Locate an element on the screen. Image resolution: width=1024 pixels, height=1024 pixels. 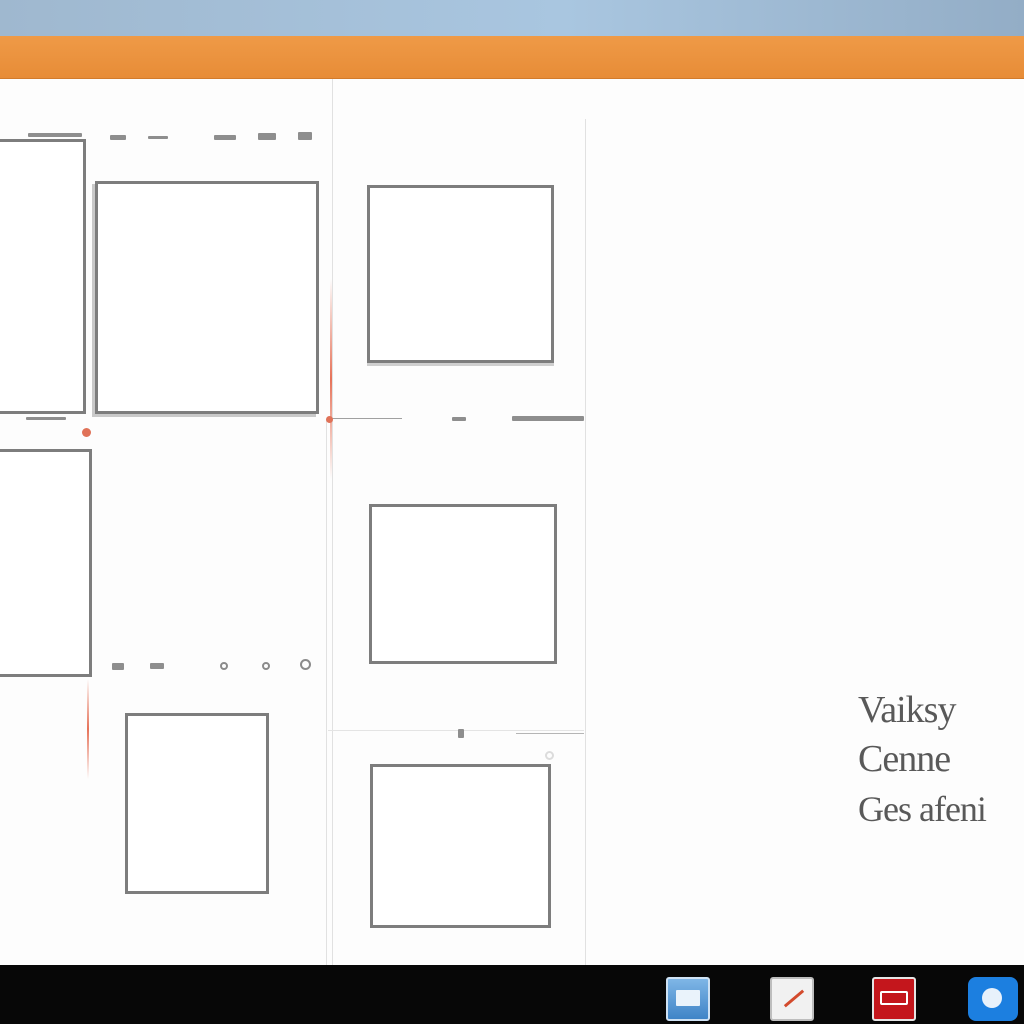
window-title-bar is located at coordinates (512, 18).